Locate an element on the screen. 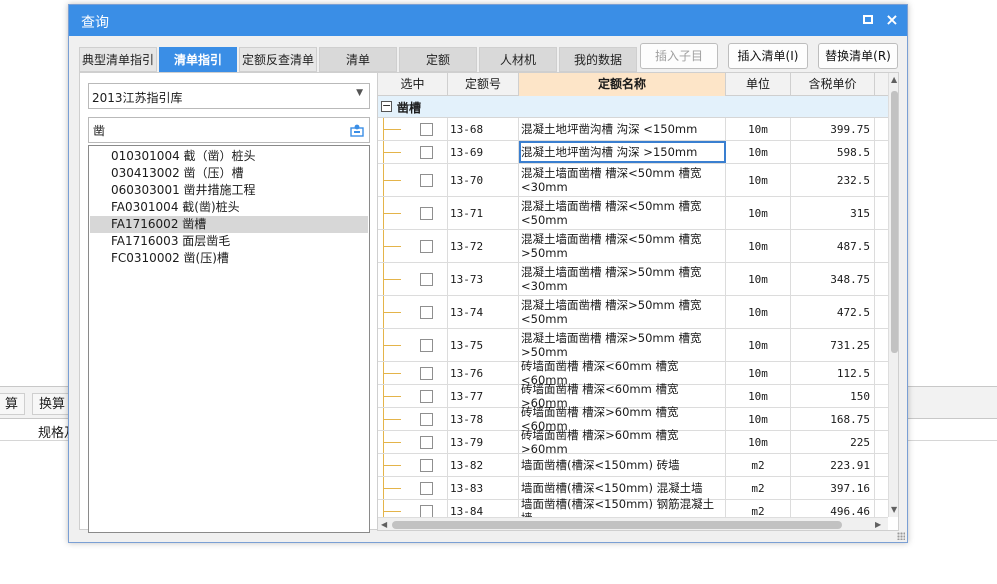 The image size is (997, 584). quota-name: 砖墙面凿槽 槽深<60mm 槽宽 >60mm is located at coordinates (622, 396).